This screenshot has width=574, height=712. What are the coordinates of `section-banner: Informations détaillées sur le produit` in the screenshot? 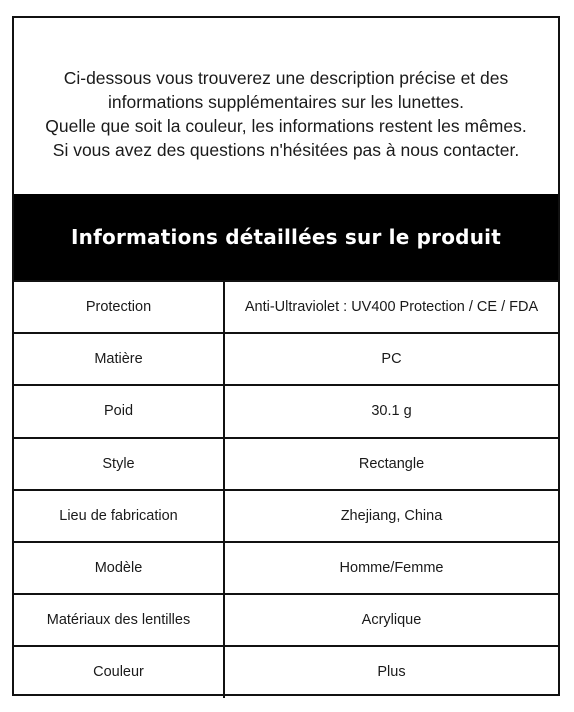 It's located at (286, 237).